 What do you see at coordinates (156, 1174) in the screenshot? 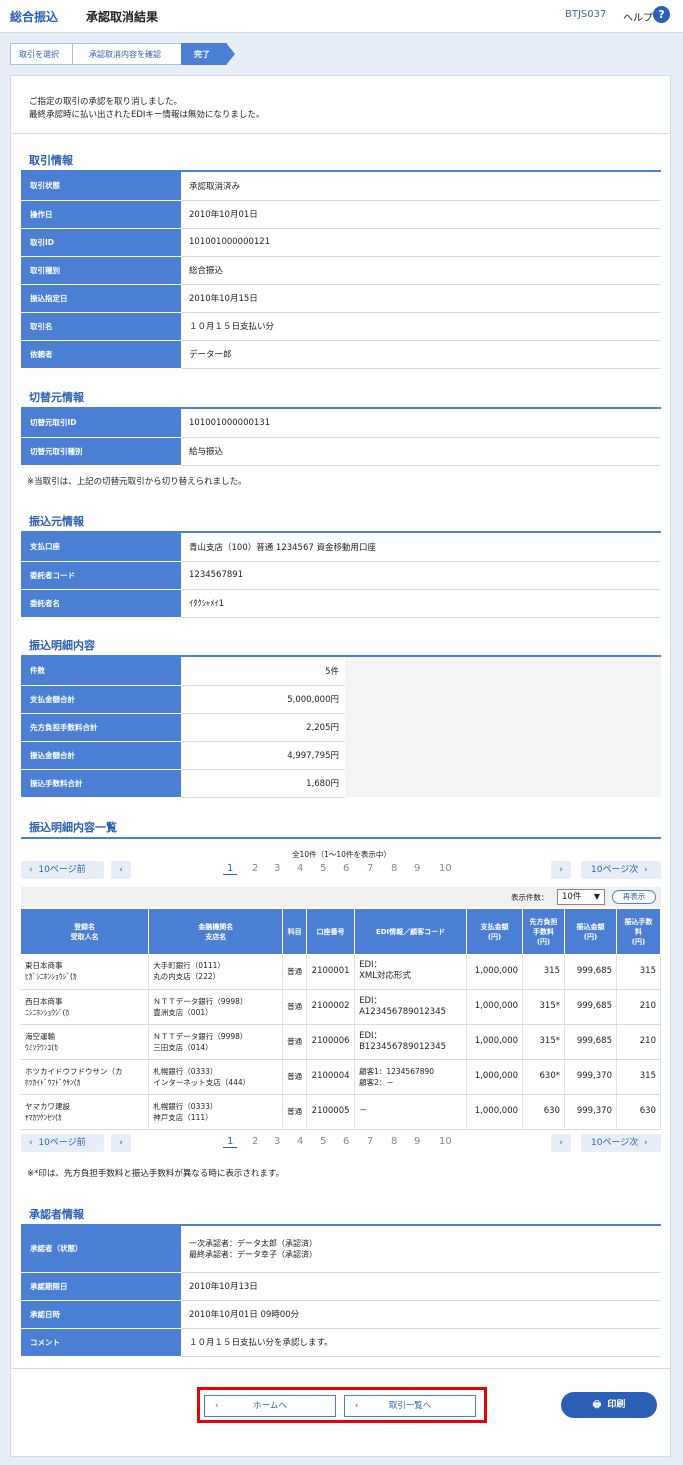
I see `asterisk-note: ※*印は、先方負担手数料と振込手数料が異なる時に表示されます。` at bounding box center [156, 1174].